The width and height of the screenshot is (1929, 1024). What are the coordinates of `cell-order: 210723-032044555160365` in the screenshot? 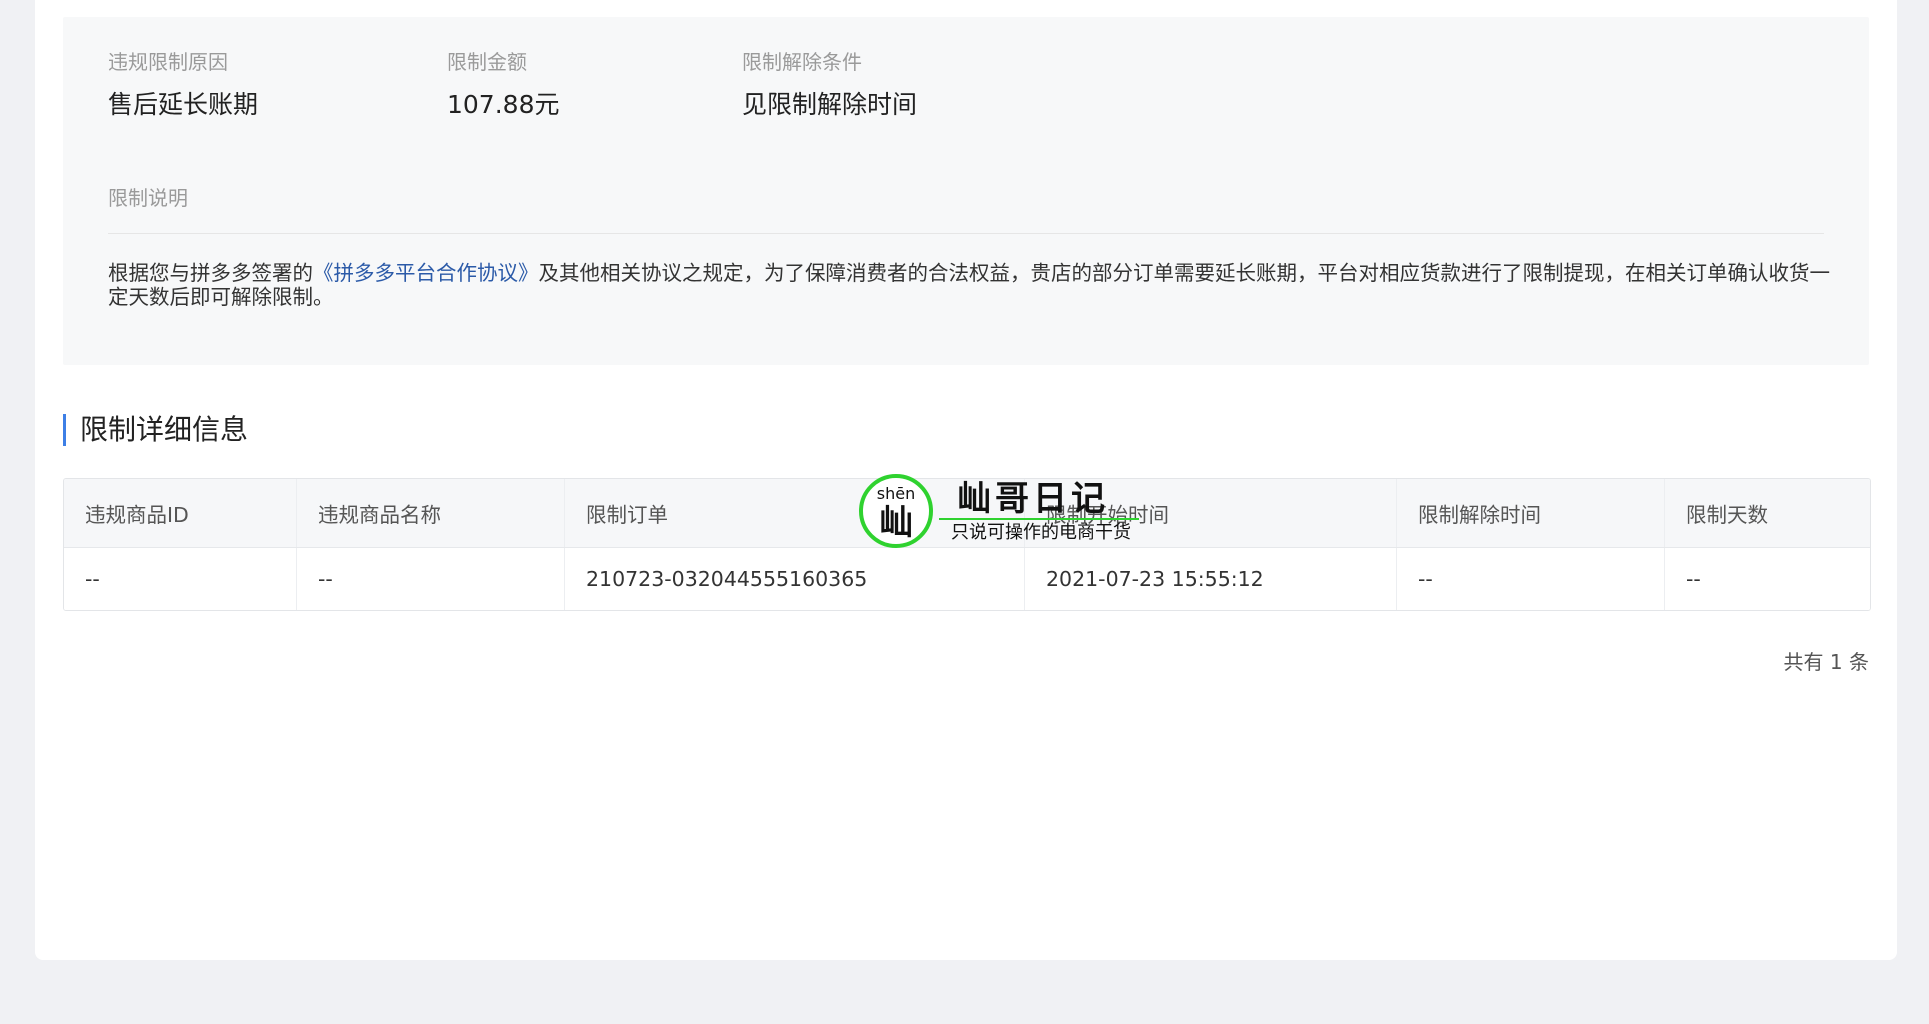 It's located at (795, 579).